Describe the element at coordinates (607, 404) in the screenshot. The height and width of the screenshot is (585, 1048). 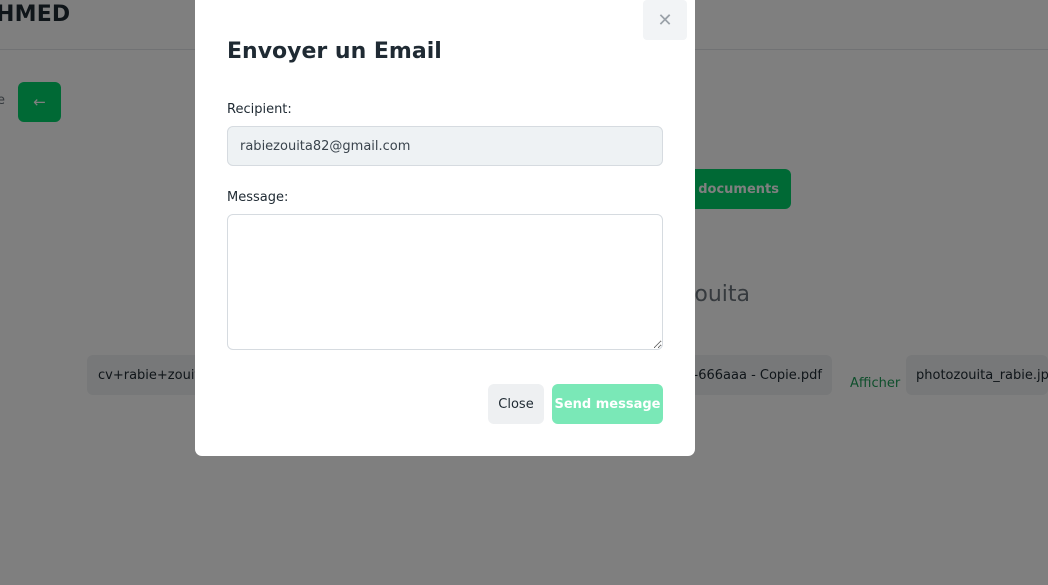
I see `send-message-button: Send message` at that location.